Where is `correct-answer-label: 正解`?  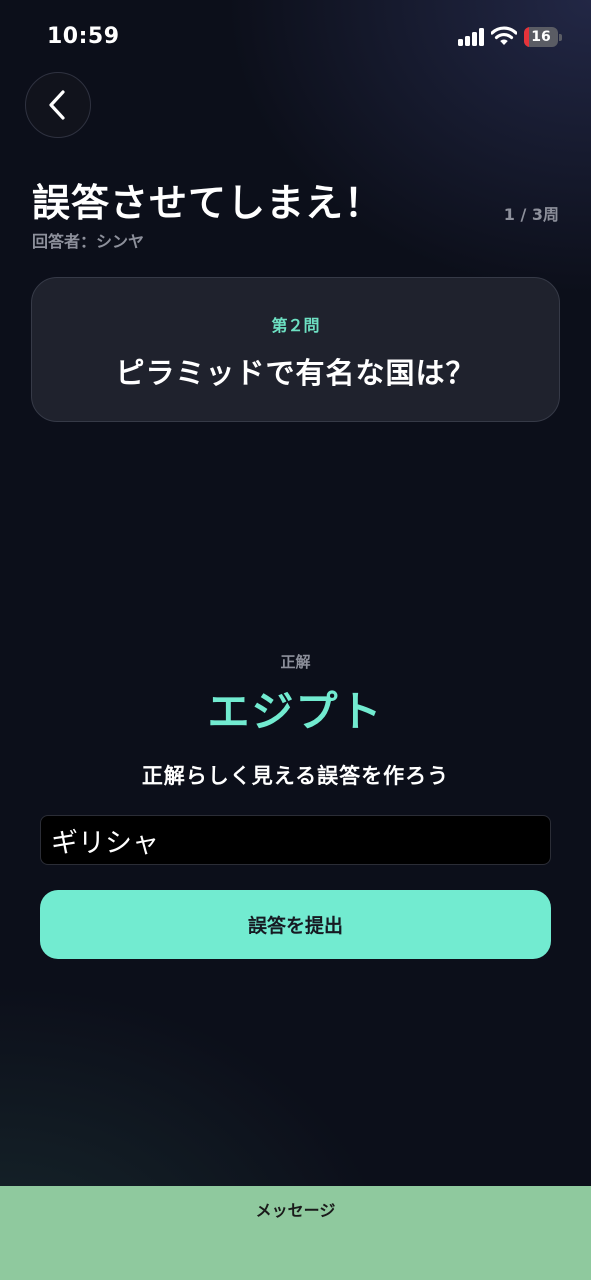 correct-answer-label: 正解 is located at coordinates (295, 662).